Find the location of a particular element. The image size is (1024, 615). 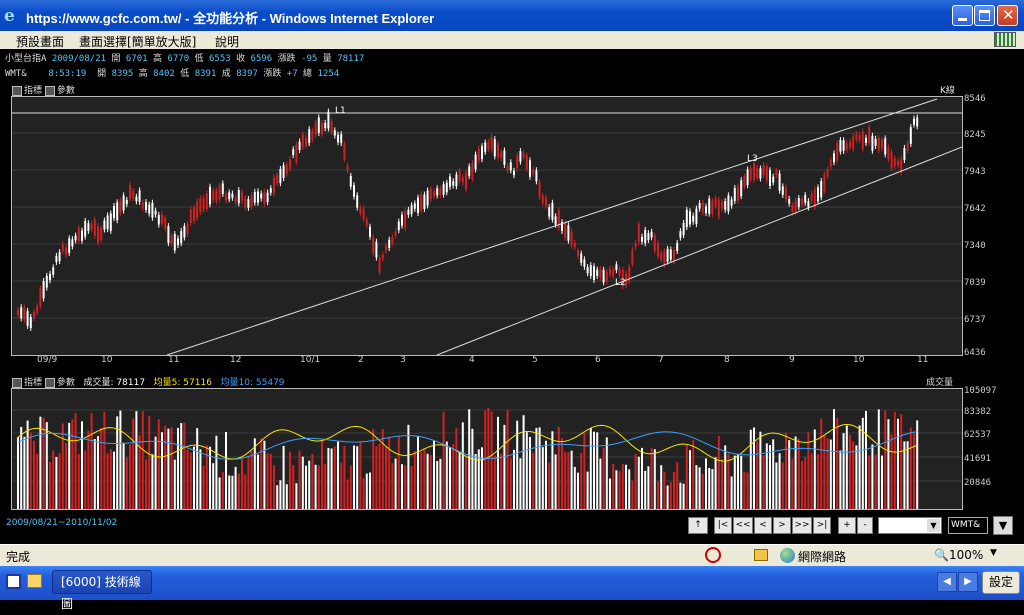

nav-prev-button: < is located at coordinates (763, 525).